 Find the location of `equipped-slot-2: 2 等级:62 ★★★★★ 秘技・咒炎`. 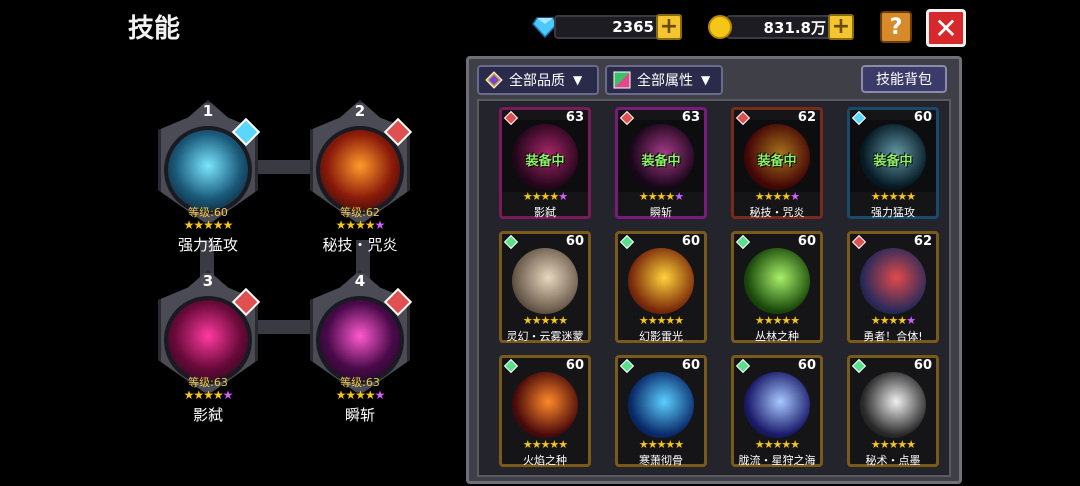

equipped-slot-2: 2 等级:62 ★★★★★ 秘技・咒炎 is located at coordinates (360, 180).